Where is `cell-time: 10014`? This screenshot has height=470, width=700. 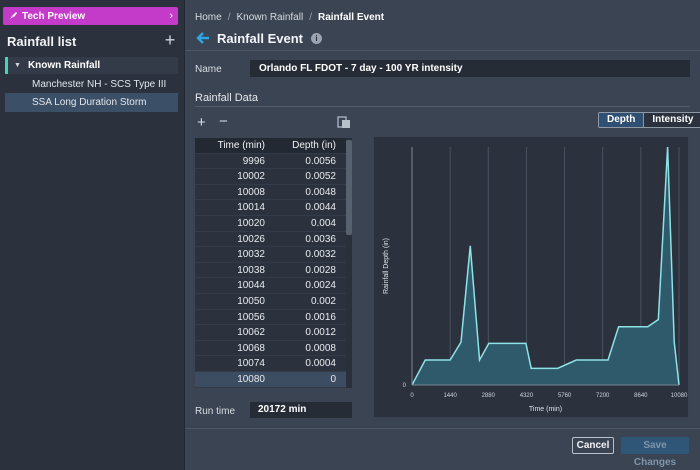
cell-time: 10014 is located at coordinates (234, 207).